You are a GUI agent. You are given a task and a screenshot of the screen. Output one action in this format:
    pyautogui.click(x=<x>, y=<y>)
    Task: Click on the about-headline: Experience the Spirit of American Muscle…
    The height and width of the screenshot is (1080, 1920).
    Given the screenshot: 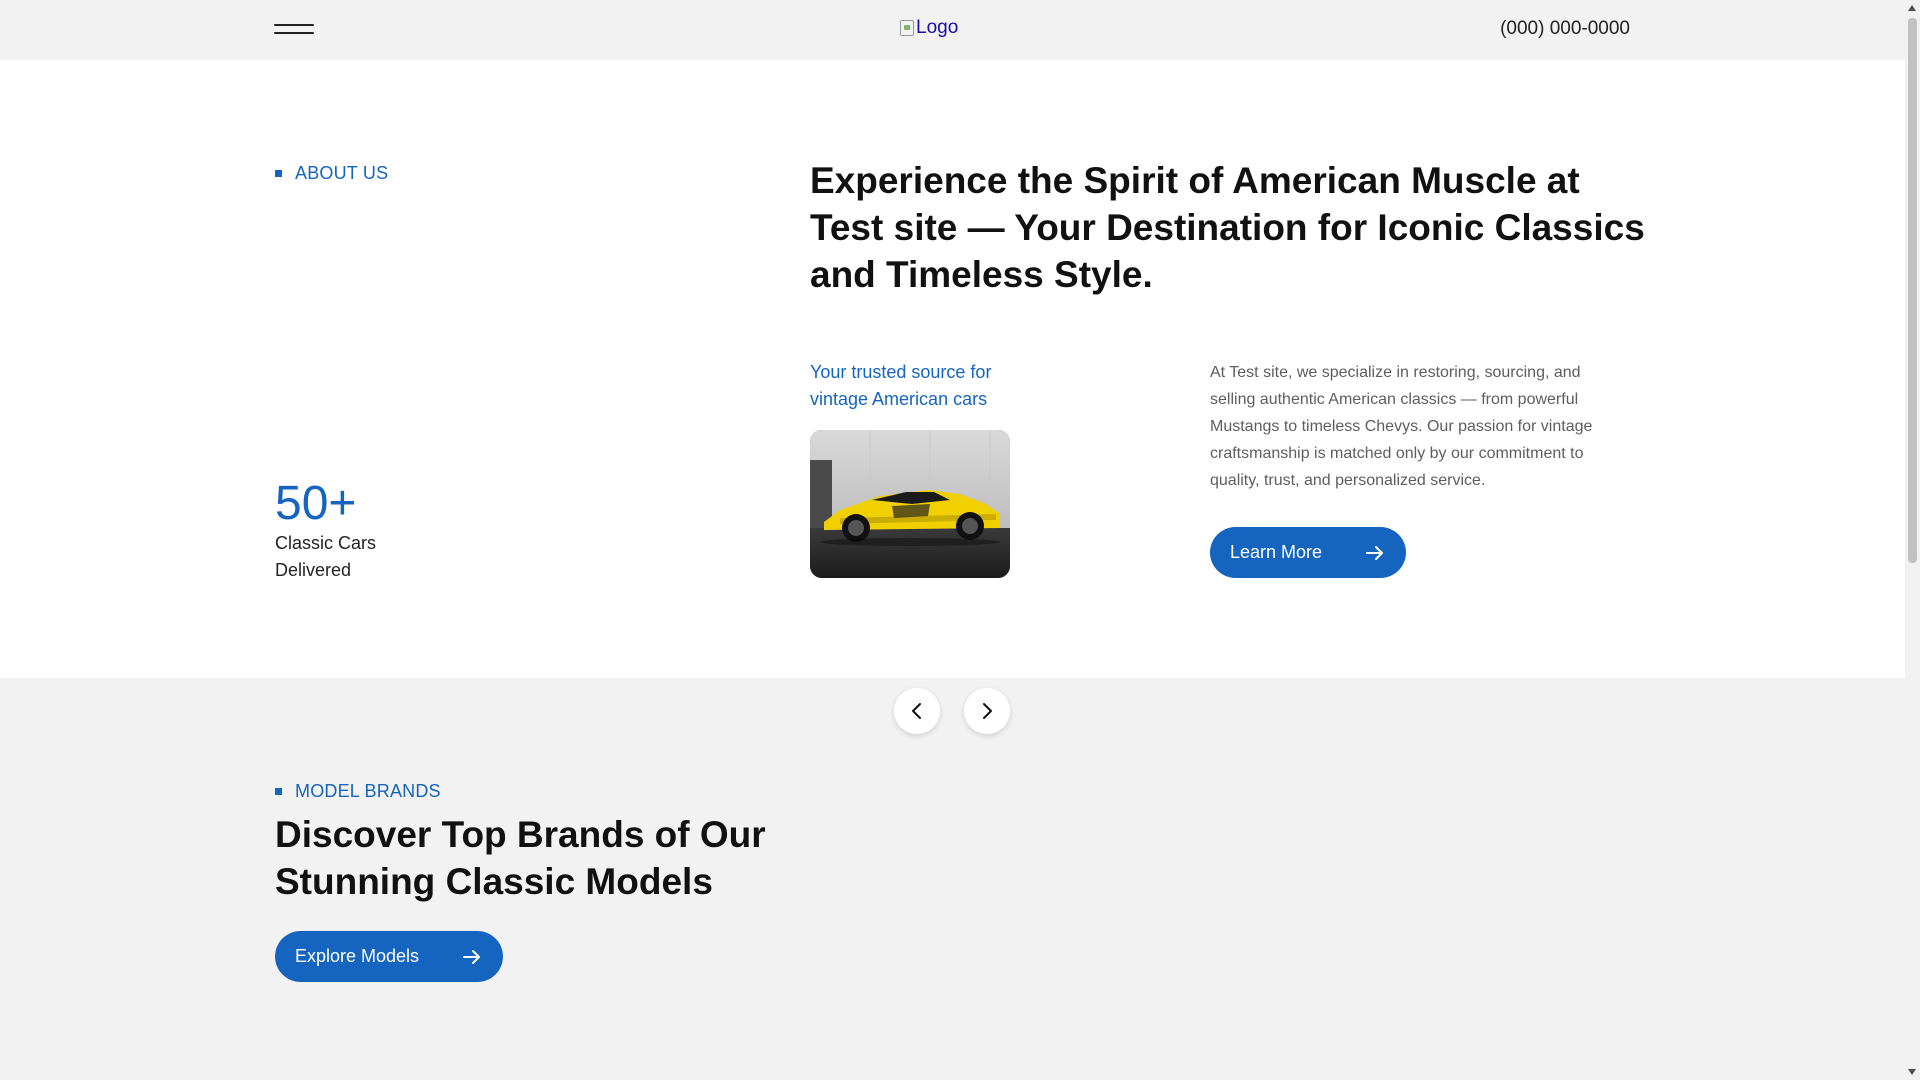 What is the action you would take?
    pyautogui.click(x=1227, y=227)
    